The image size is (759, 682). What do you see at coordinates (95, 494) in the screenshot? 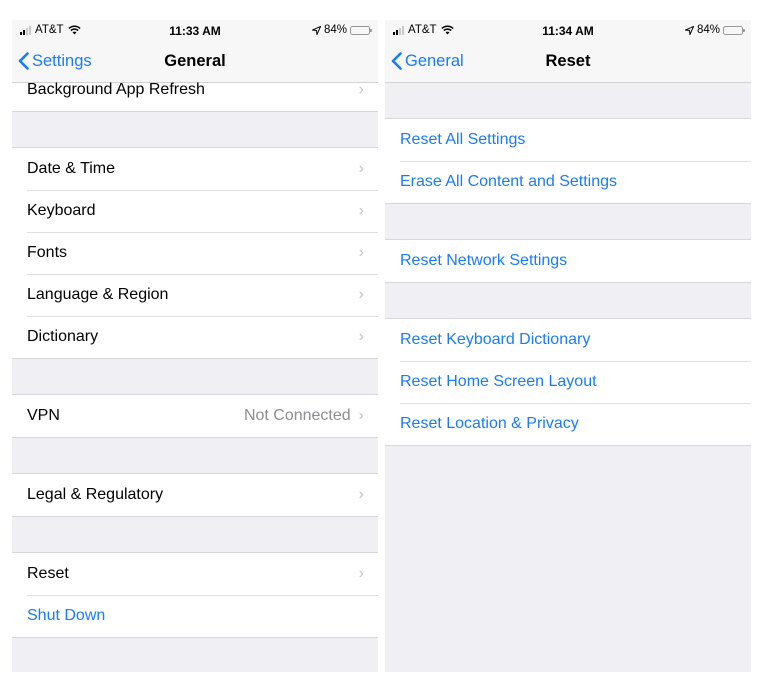
I see `row-label: Legal & Regulatory` at bounding box center [95, 494].